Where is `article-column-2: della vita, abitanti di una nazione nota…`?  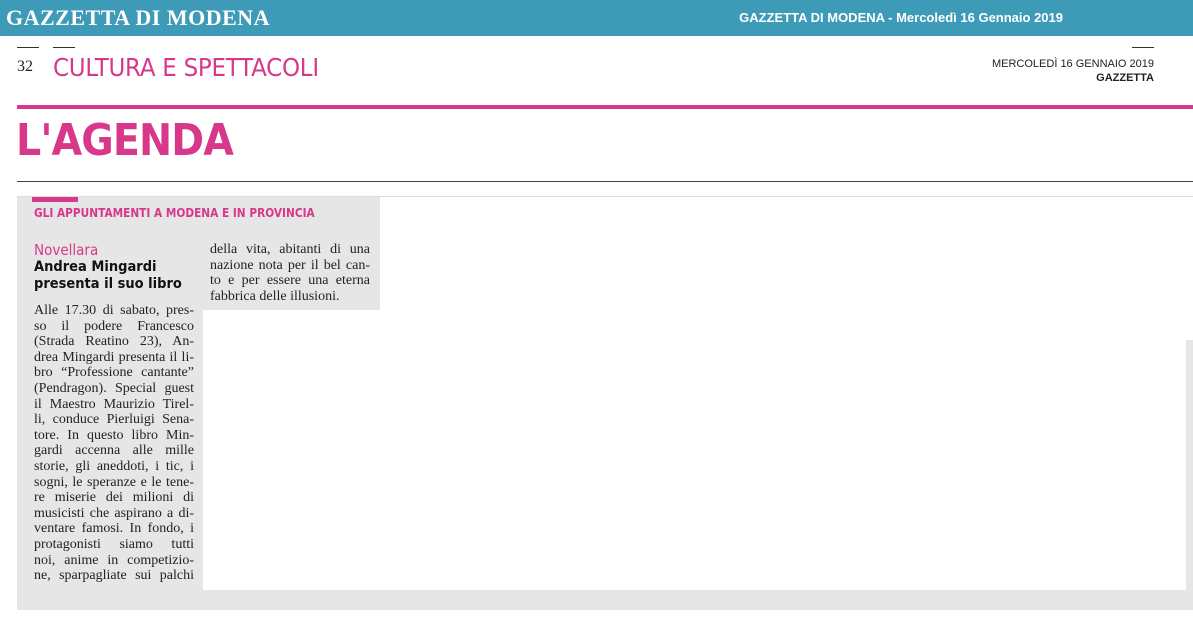 article-column-2: della vita, abitanti di una nazione nota… is located at coordinates (290, 273).